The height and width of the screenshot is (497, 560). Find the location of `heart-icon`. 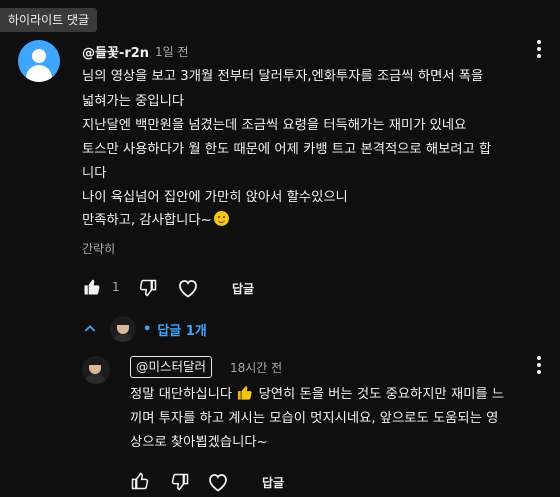

heart-icon is located at coordinates (188, 288).